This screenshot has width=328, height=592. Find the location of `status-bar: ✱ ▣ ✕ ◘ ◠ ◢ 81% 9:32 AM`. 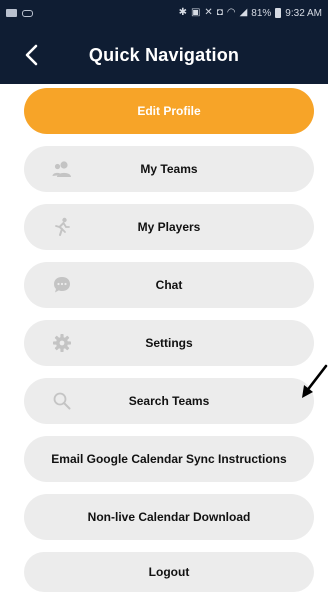

status-bar: ✱ ▣ ✕ ◘ ◠ ◢ 81% 9:32 AM is located at coordinates (164, 13).